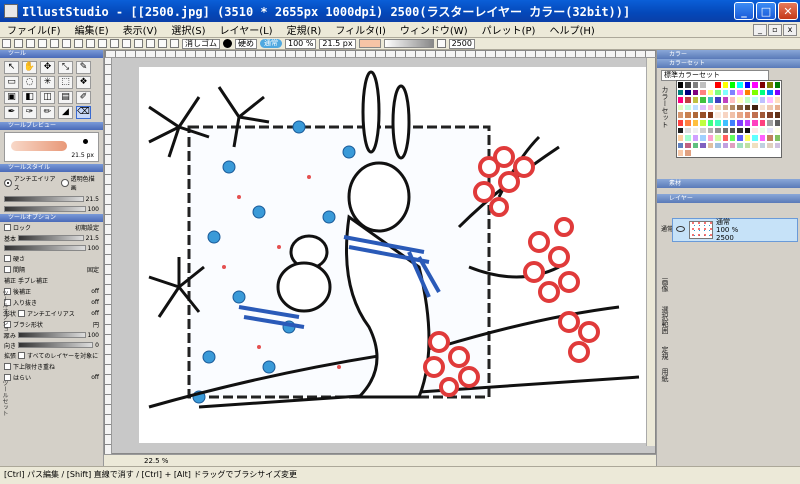 Image resolution: width=800 pixels, height=484 pixels. I want to click on gradient-tool-icon: ◧, so click(29, 97).